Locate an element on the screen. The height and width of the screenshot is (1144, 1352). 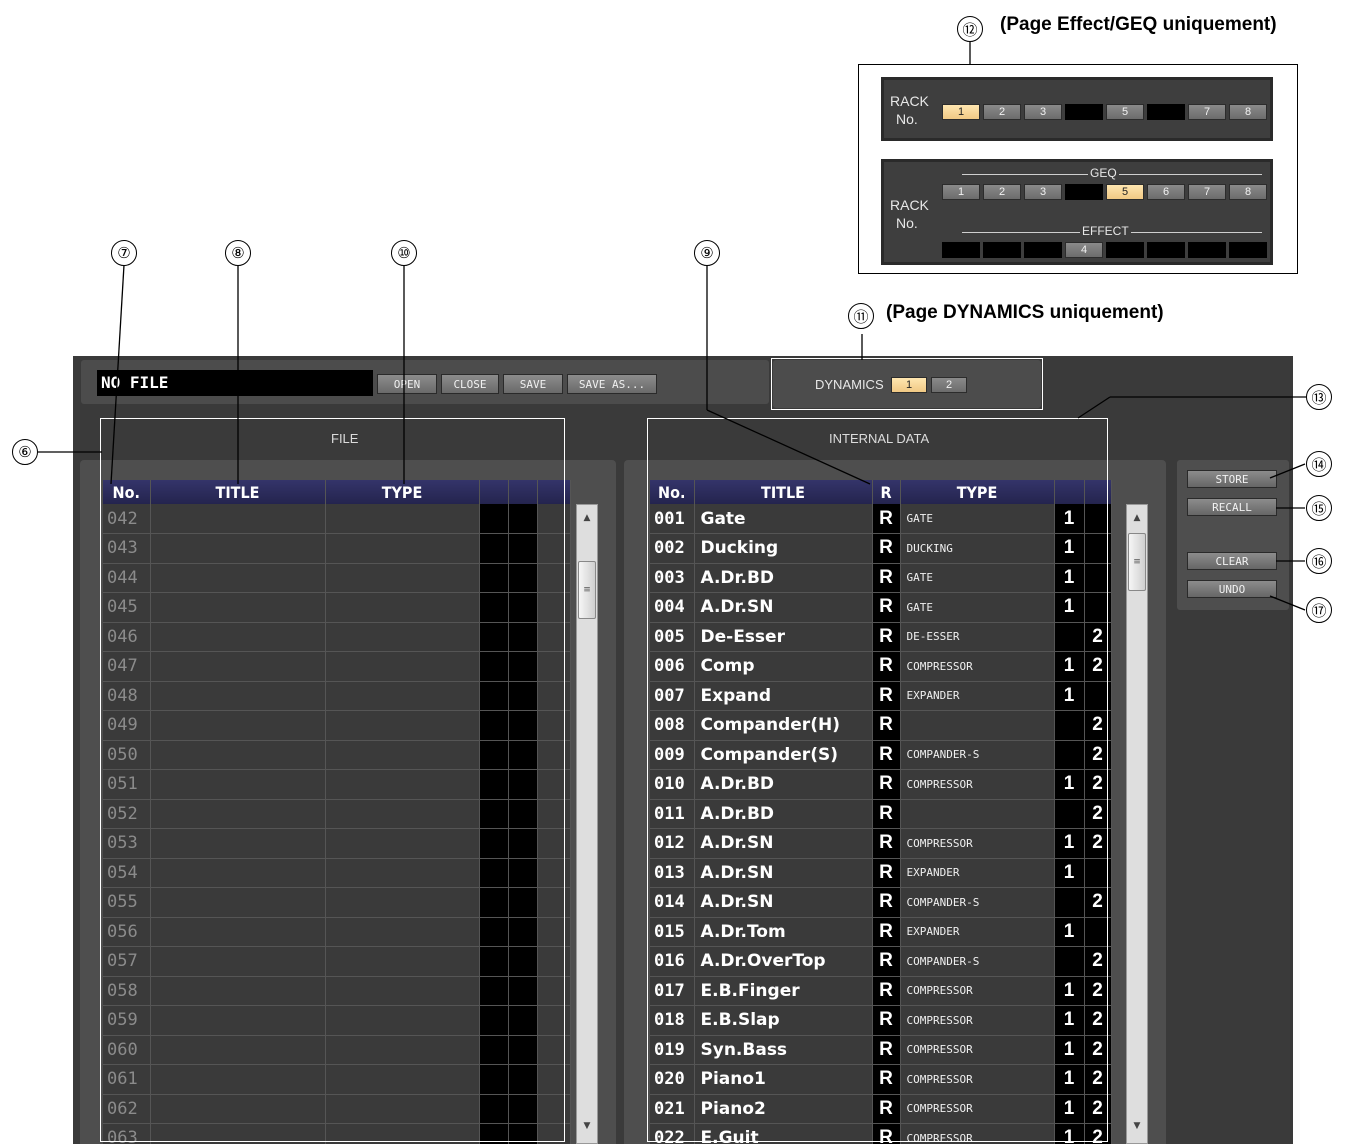
table-row: 044 is located at coordinates (337, 578).